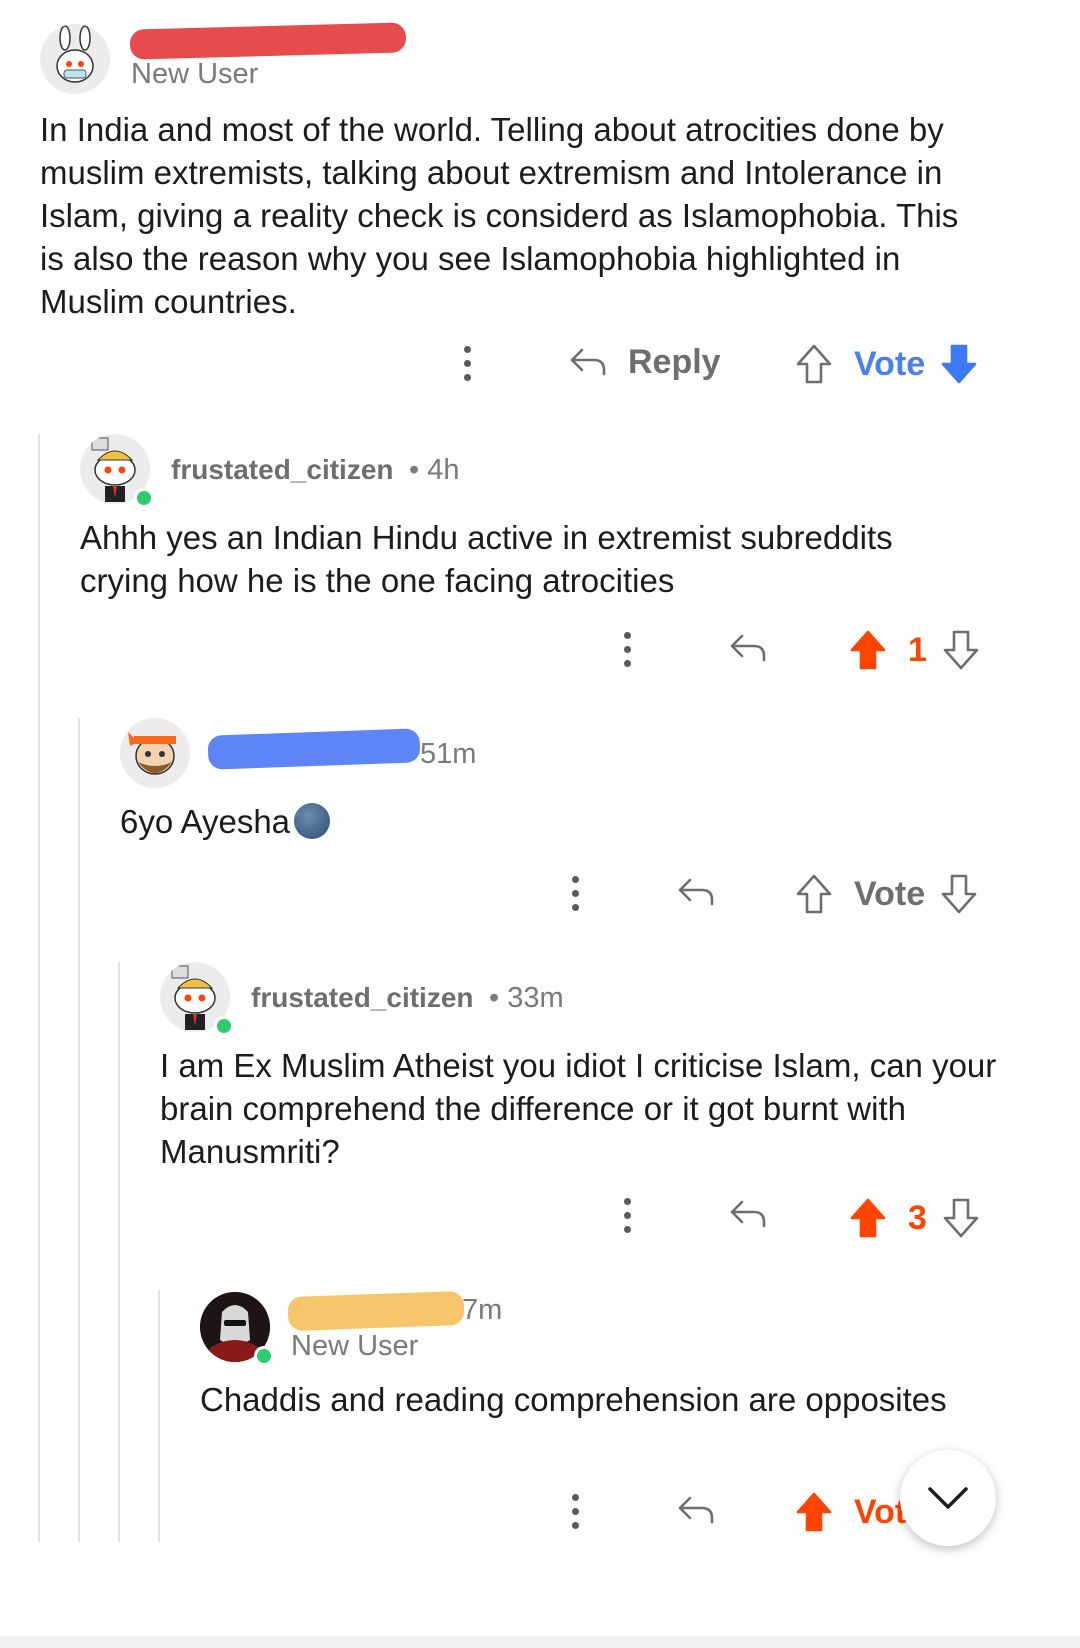  Describe the element at coordinates (540, 1642) in the screenshot. I see `bottom-divider` at that location.